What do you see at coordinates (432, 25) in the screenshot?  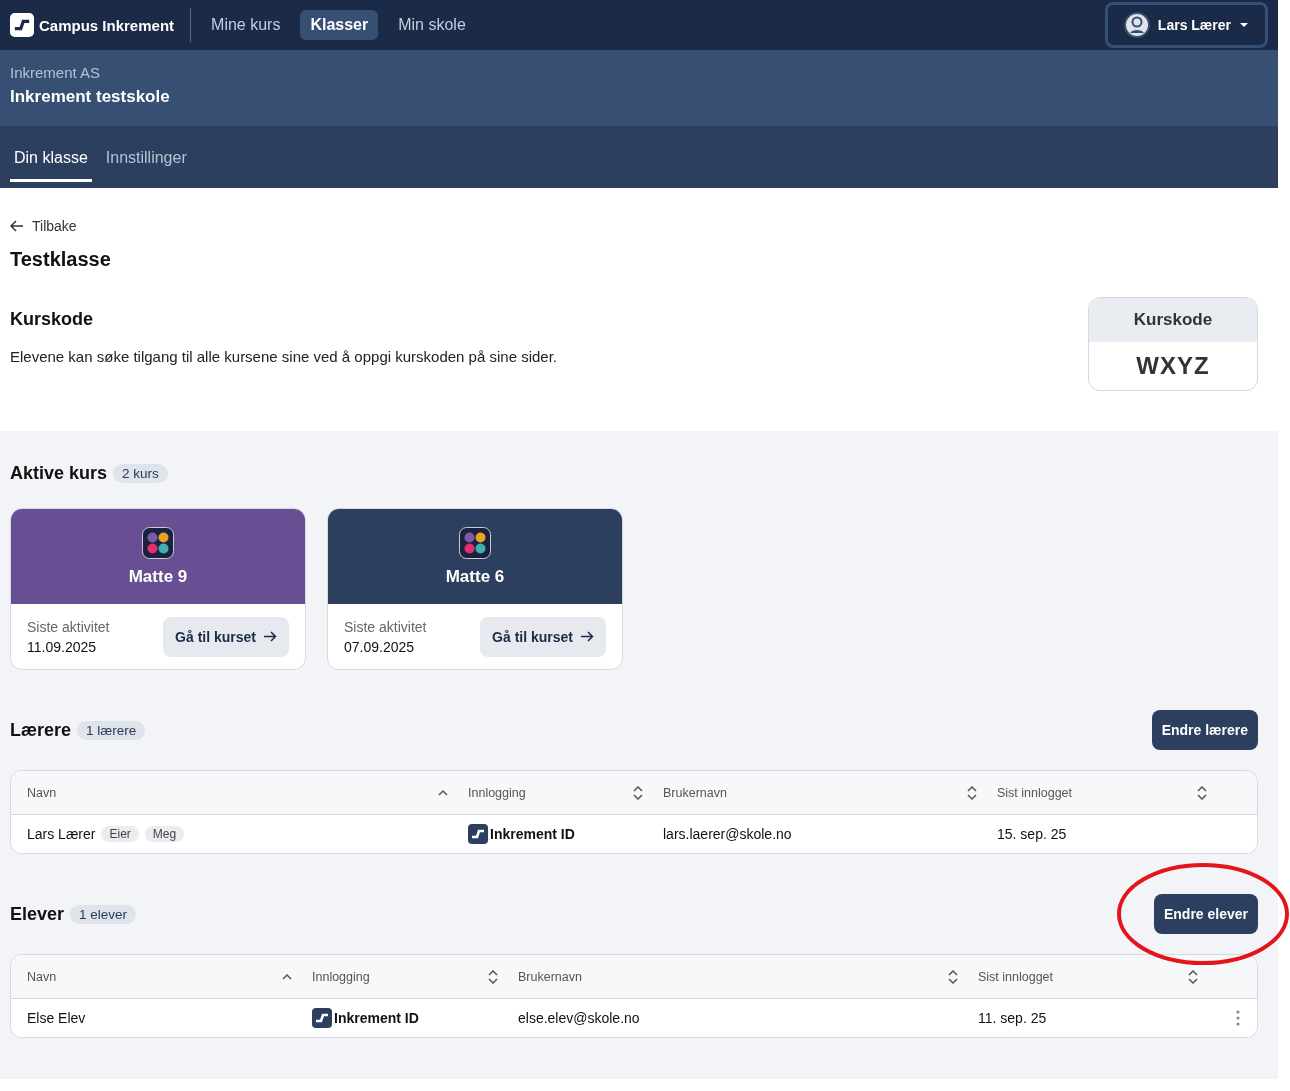 I see `nav-link: Min skole` at bounding box center [432, 25].